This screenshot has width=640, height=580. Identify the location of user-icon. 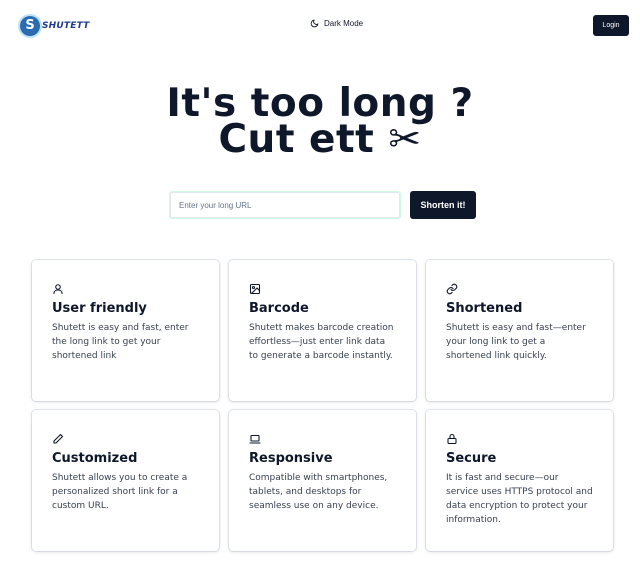
(58, 289).